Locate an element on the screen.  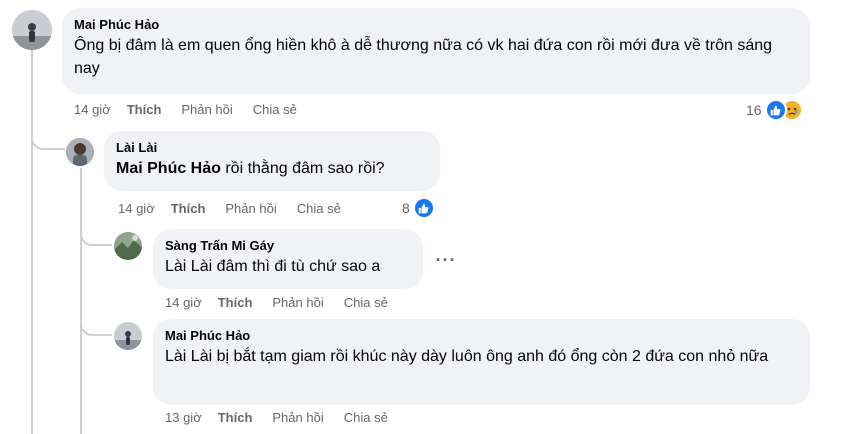
mention-link: Mai Phúc Hảo is located at coordinates (168, 168).